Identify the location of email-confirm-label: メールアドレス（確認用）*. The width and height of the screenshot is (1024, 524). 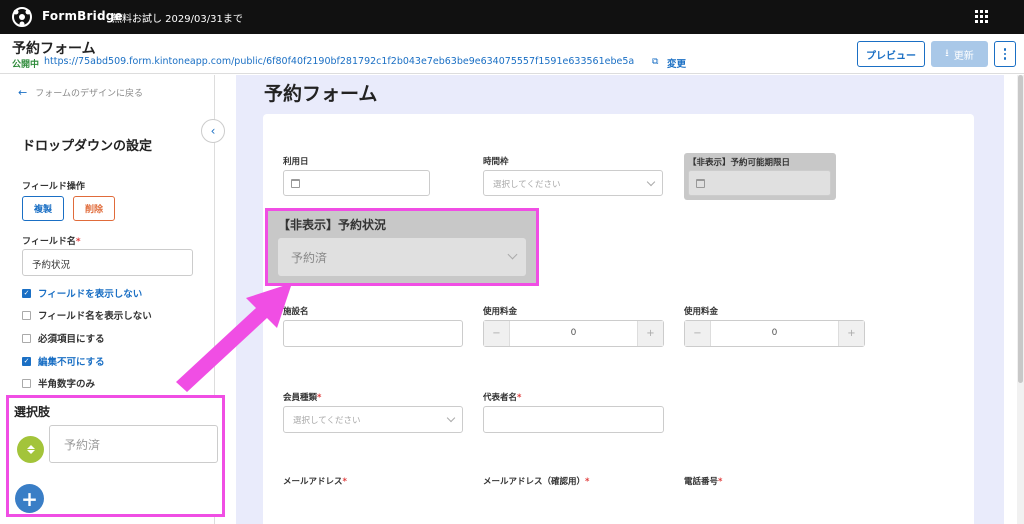
(536, 481).